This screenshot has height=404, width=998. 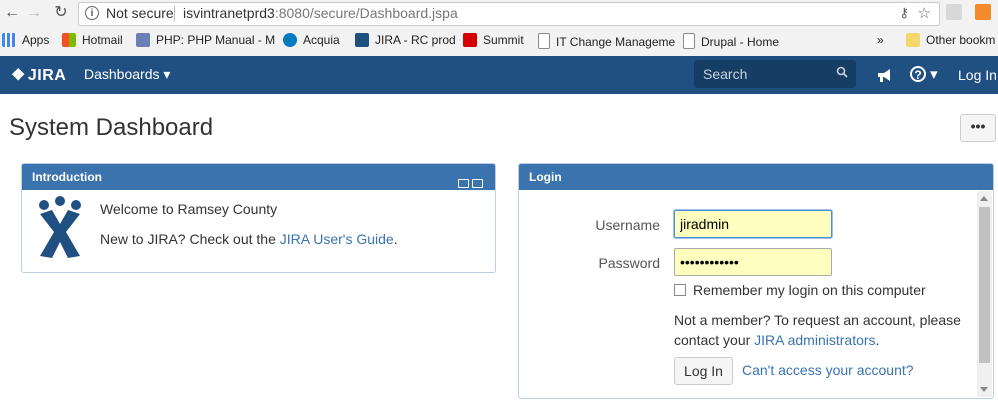 I want to click on scroll-down-icon, so click(x=984, y=389).